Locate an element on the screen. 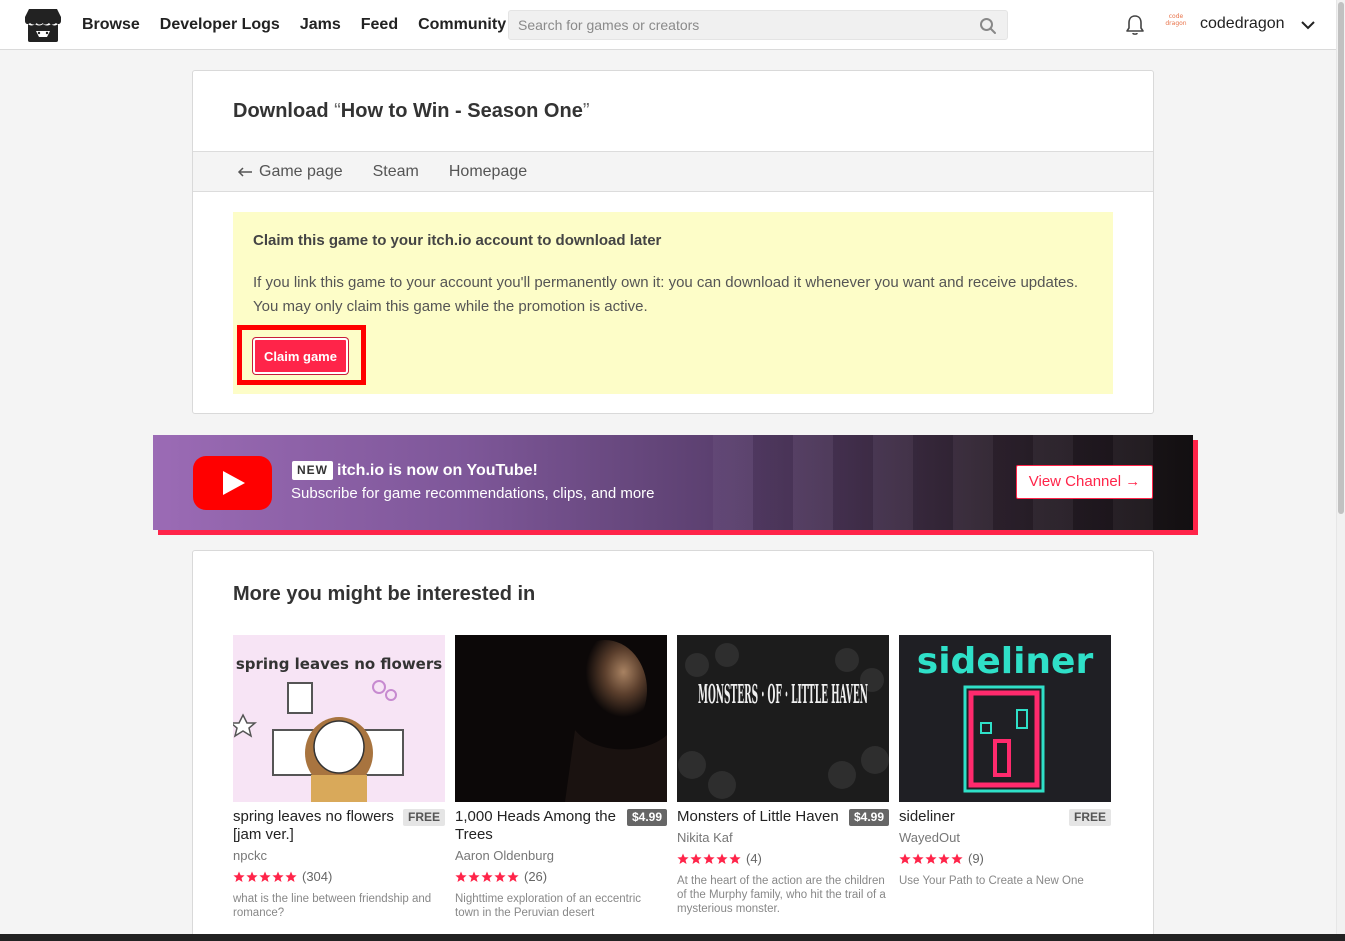 This screenshot has height=941, width=1345. user-avatar: code dragon is located at coordinates (1176, 25).